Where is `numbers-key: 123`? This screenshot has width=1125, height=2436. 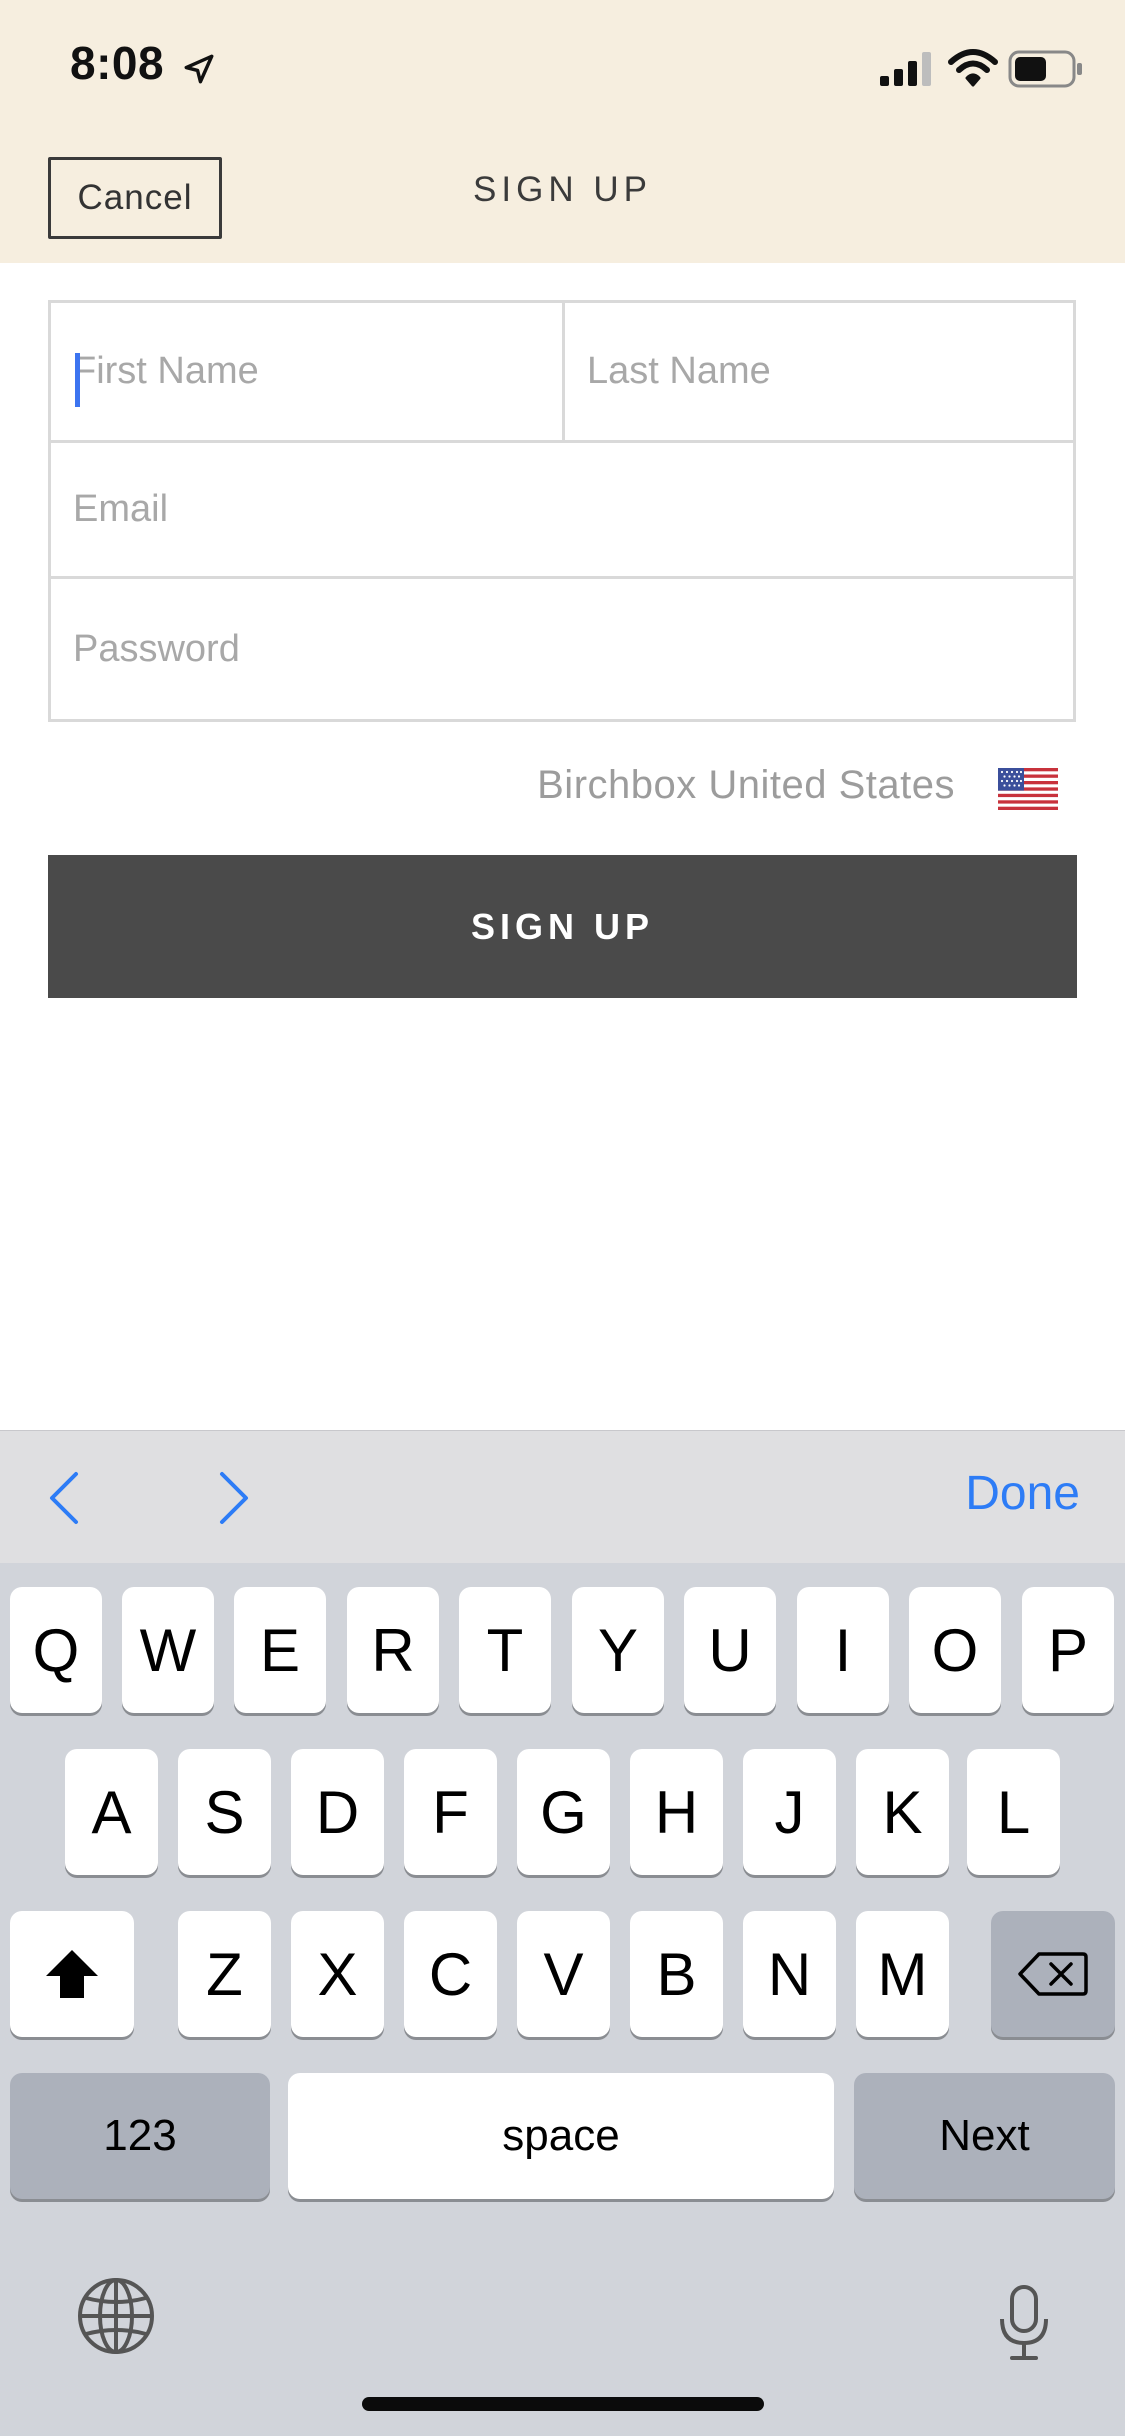
numbers-key: 123 is located at coordinates (140, 2136).